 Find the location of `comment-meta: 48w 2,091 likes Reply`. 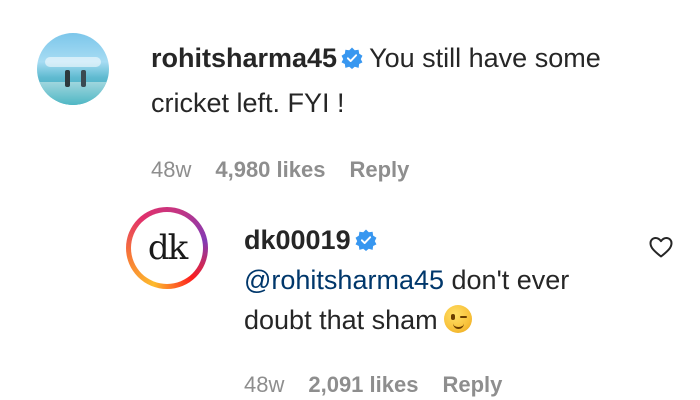

comment-meta: 48w 2,091 likes Reply is located at coordinates (373, 385).